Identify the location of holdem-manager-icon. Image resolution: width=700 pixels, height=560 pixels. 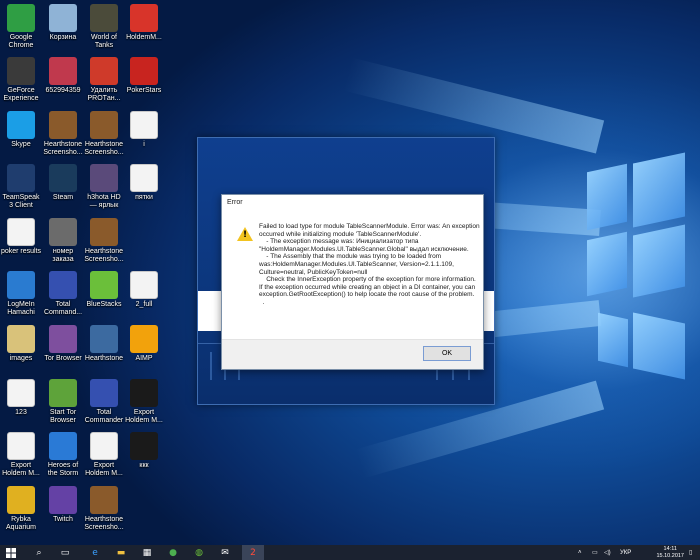
(144, 18).